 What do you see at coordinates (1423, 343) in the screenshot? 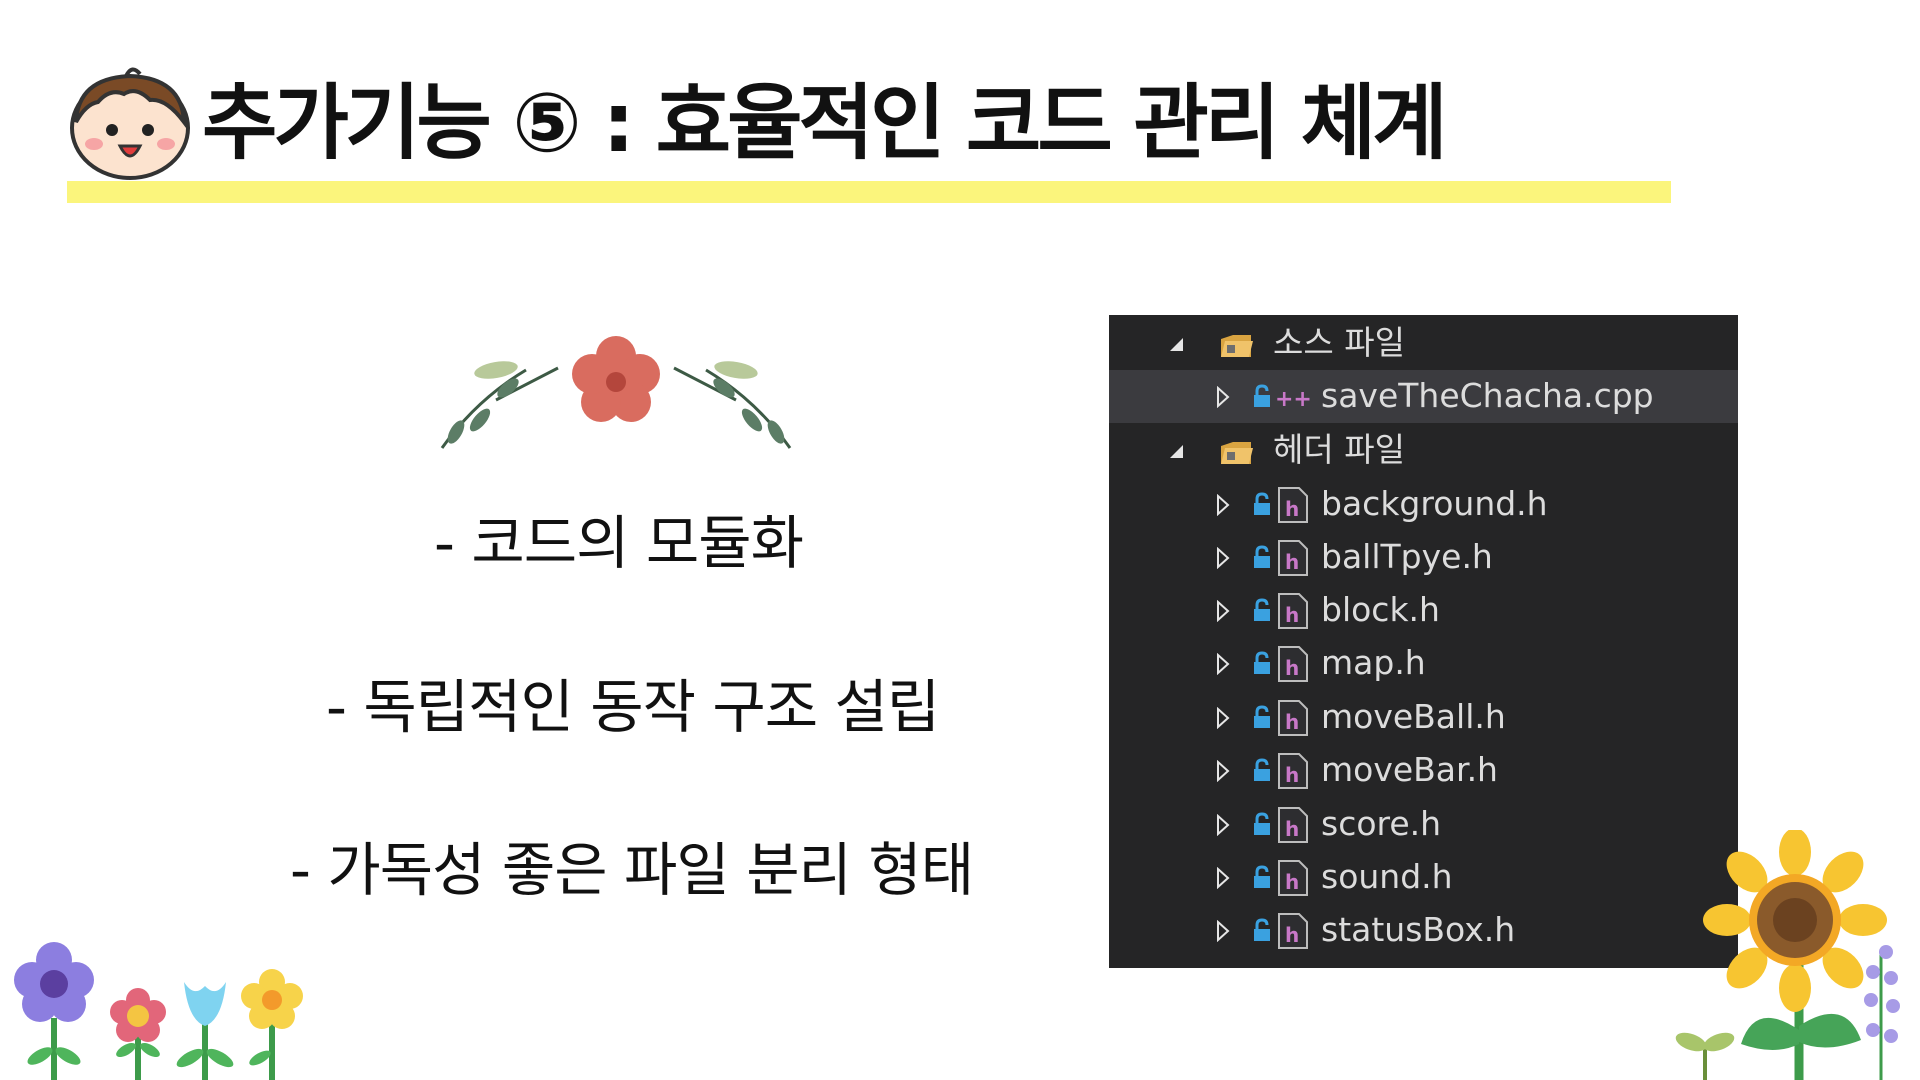
I see `folder-row-source-files: 소스 파일` at bounding box center [1423, 343].